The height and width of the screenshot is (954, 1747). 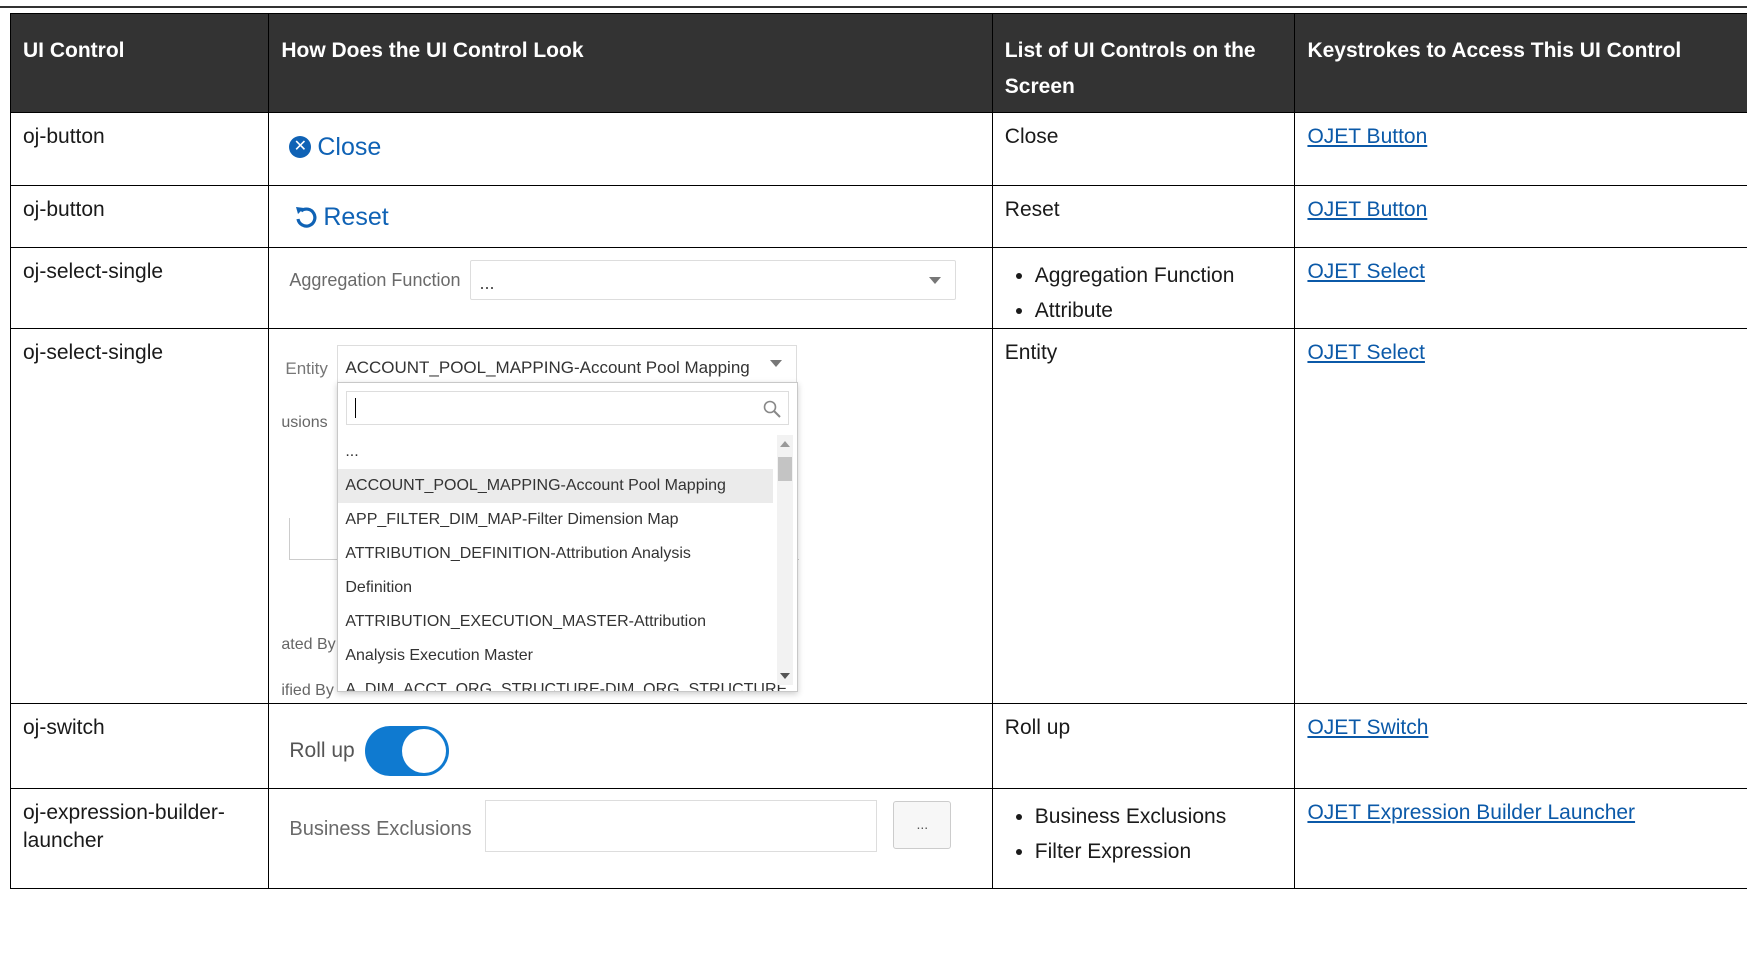 What do you see at coordinates (785, 560) in the screenshot?
I see `dropdown-scrollbar` at bounding box center [785, 560].